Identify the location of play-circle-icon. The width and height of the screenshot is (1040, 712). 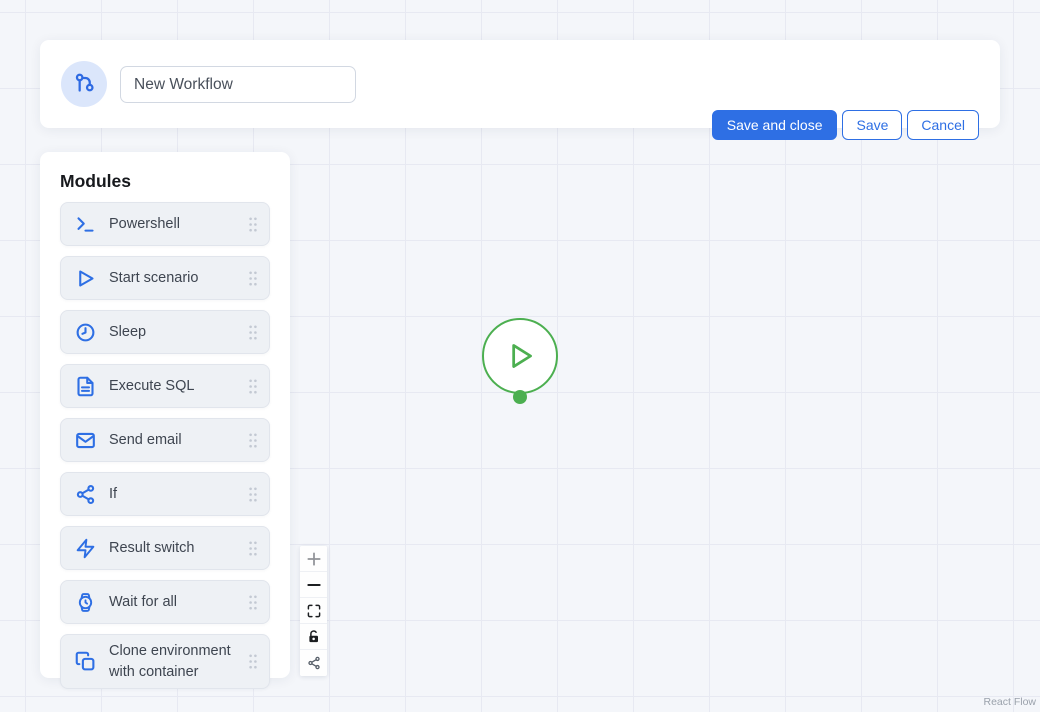
(522, 356).